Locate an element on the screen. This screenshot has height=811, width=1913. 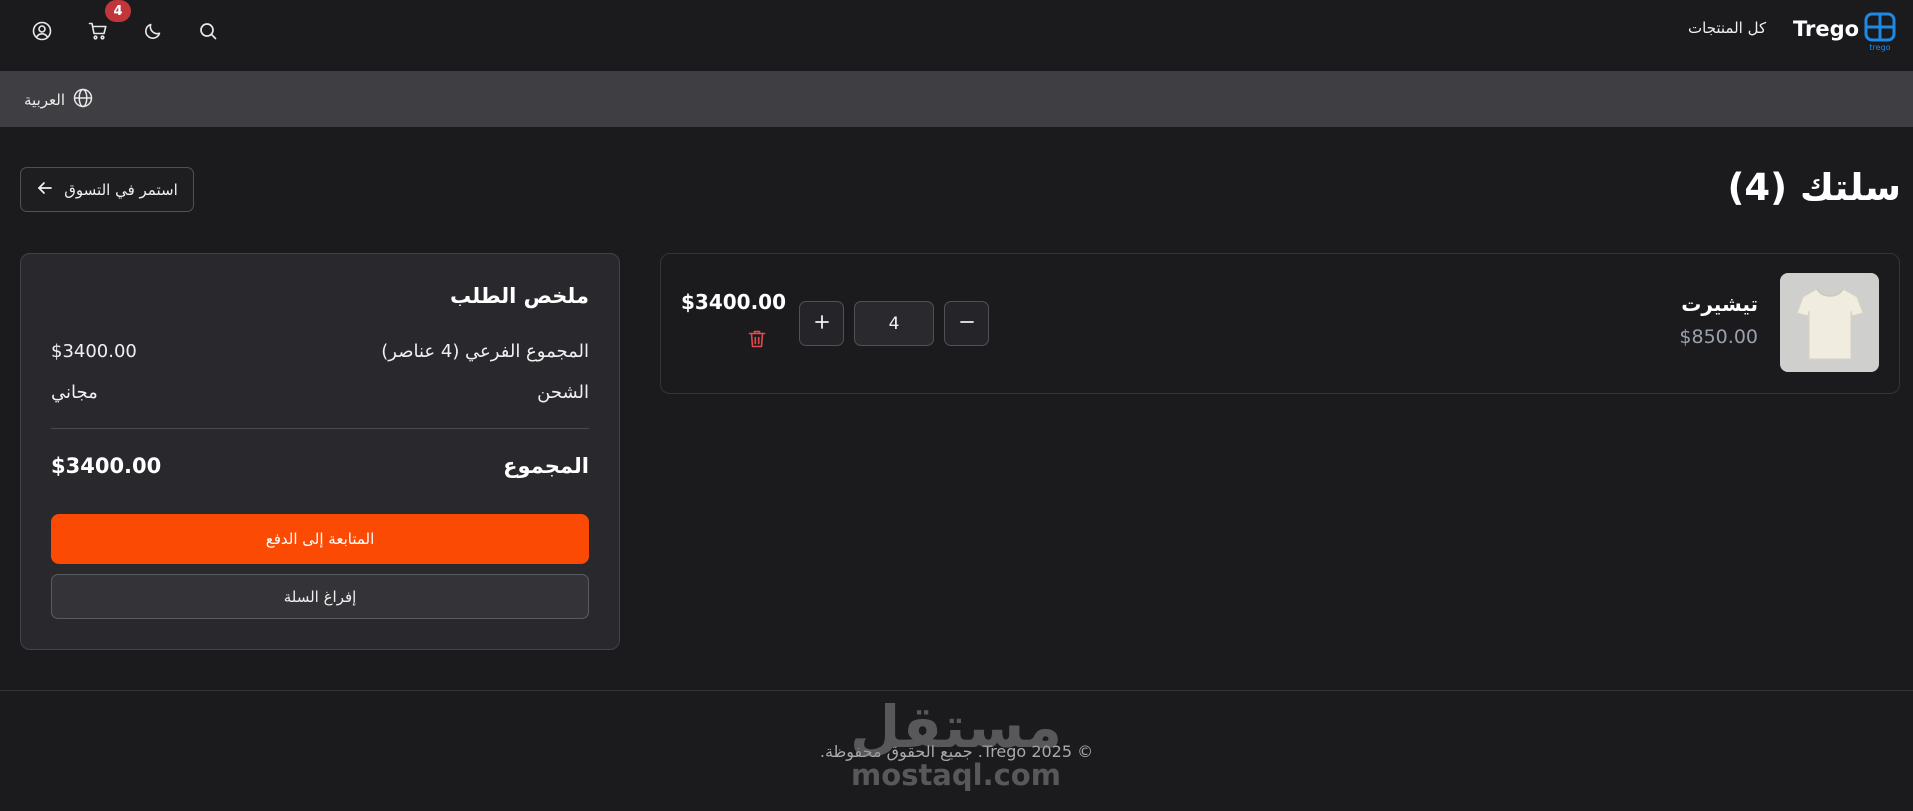
plus-icon is located at coordinates (822, 324).